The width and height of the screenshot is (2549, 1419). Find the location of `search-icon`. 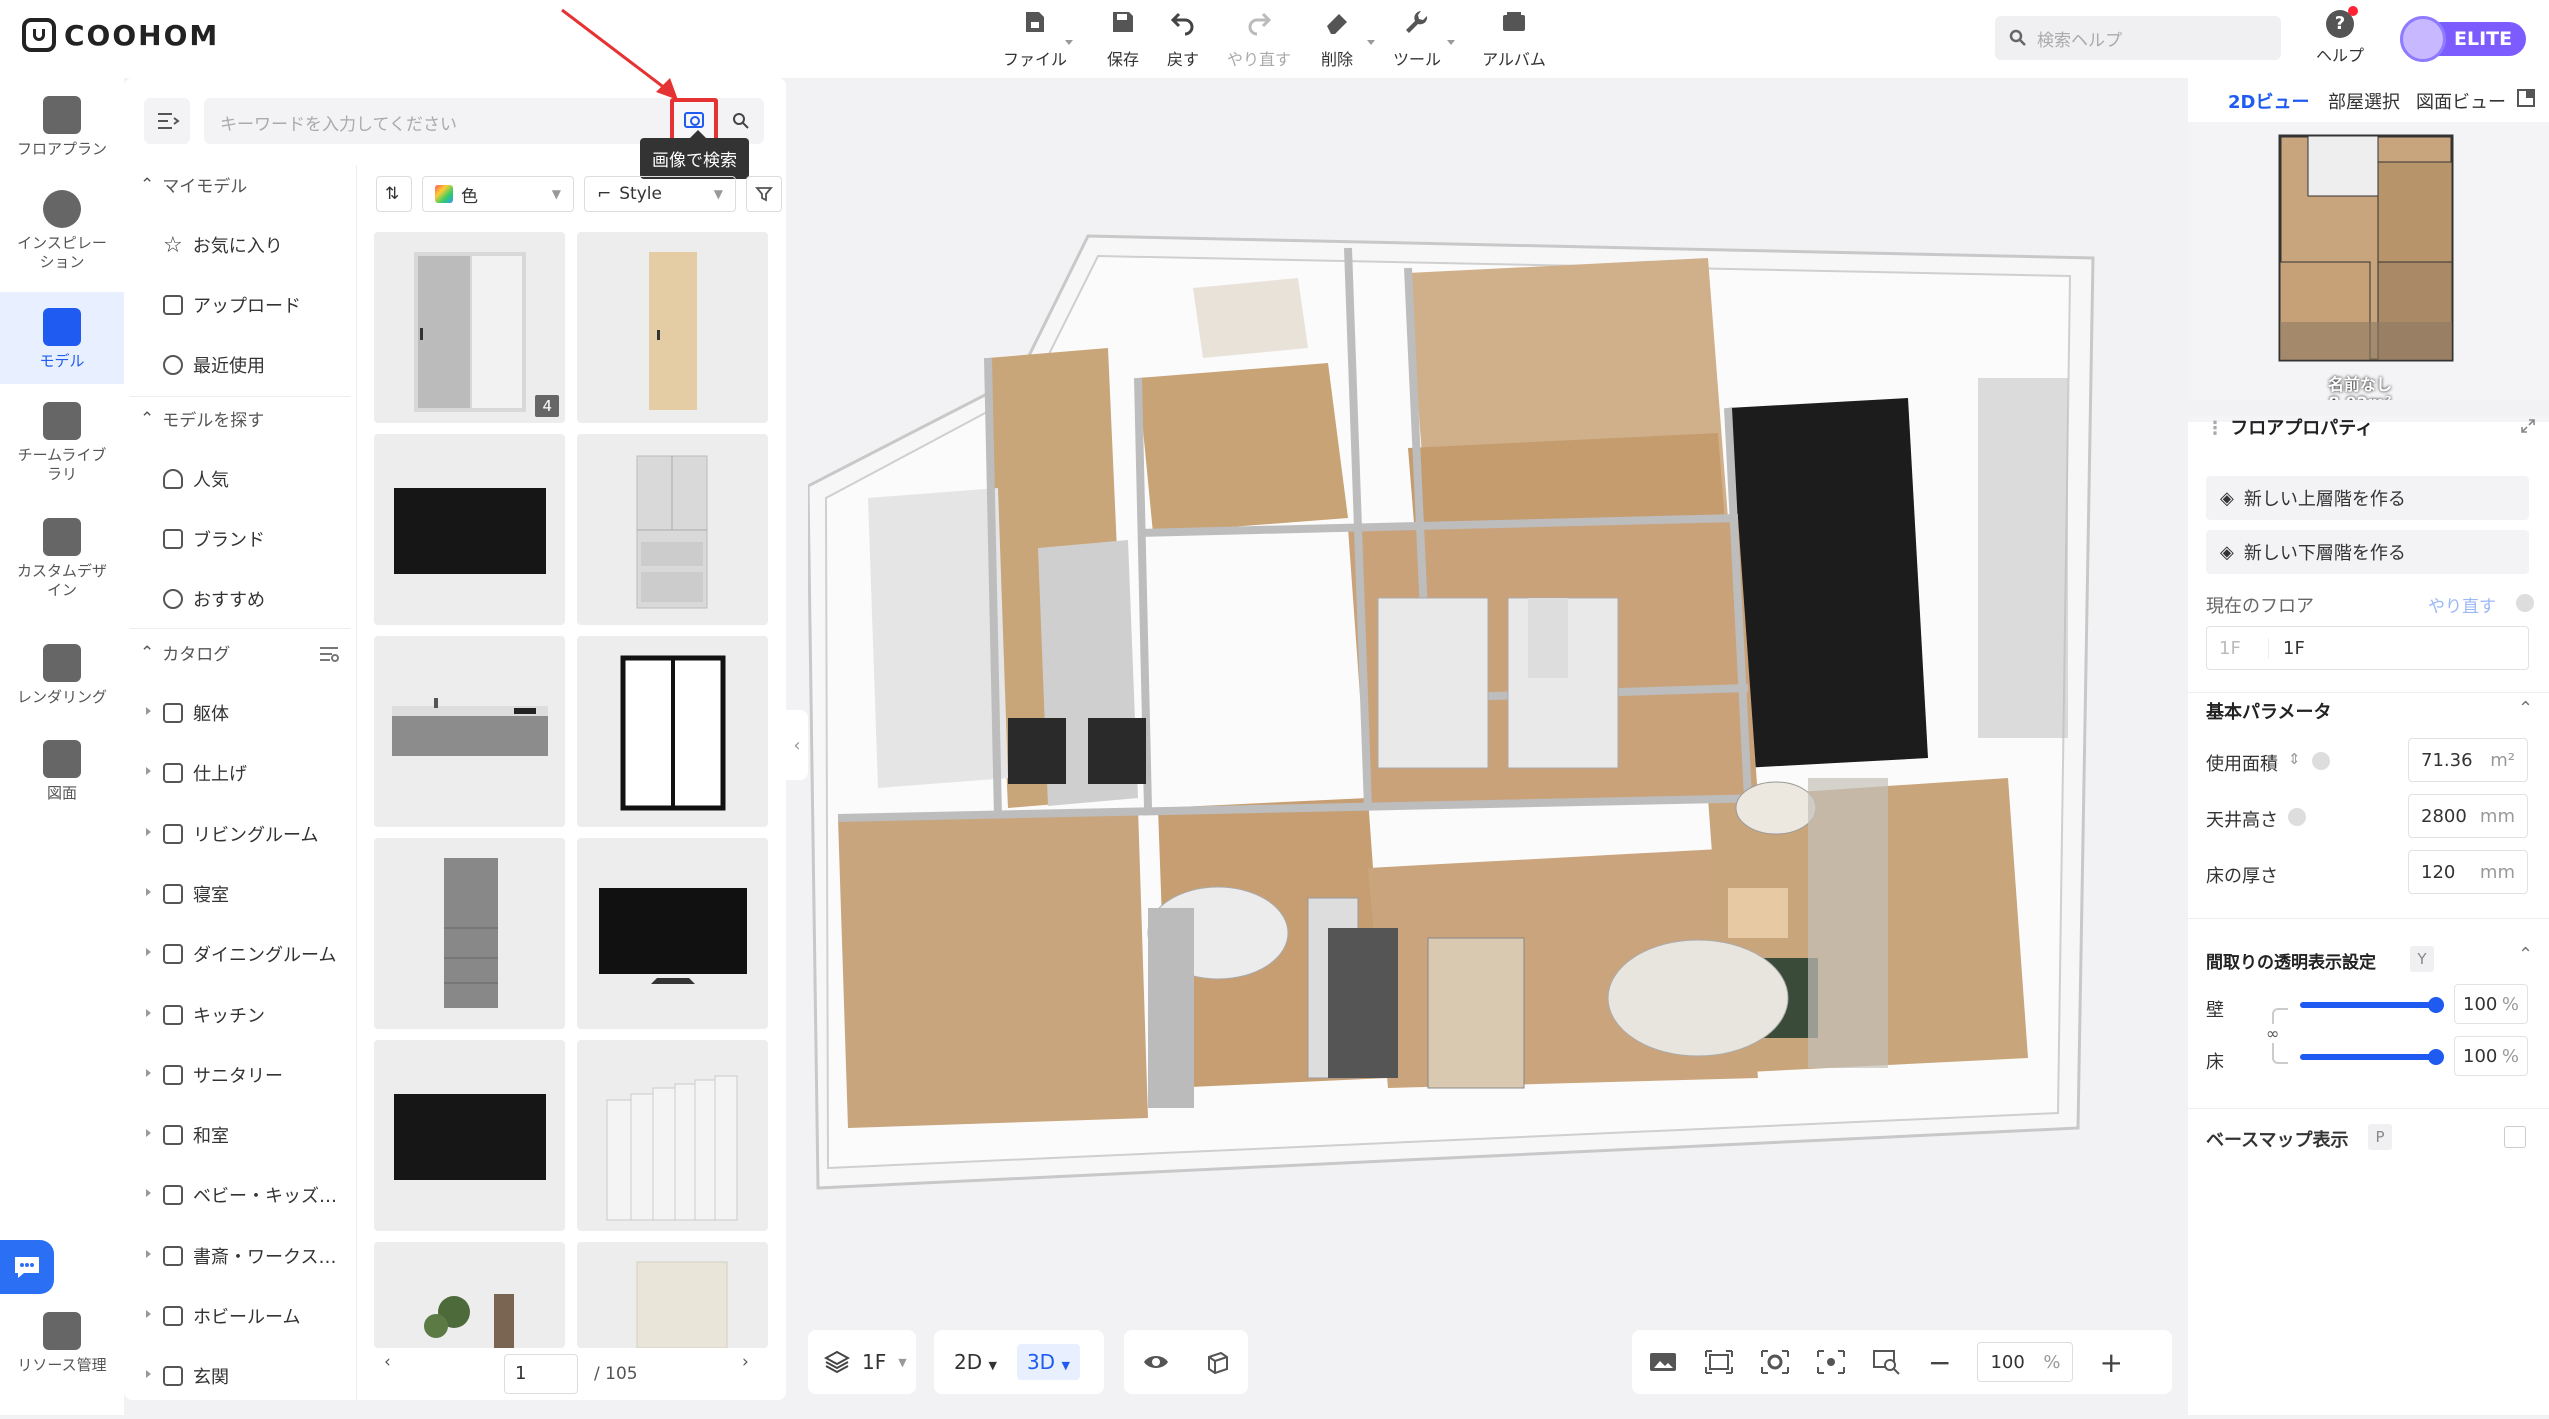

search-icon is located at coordinates (741, 121).